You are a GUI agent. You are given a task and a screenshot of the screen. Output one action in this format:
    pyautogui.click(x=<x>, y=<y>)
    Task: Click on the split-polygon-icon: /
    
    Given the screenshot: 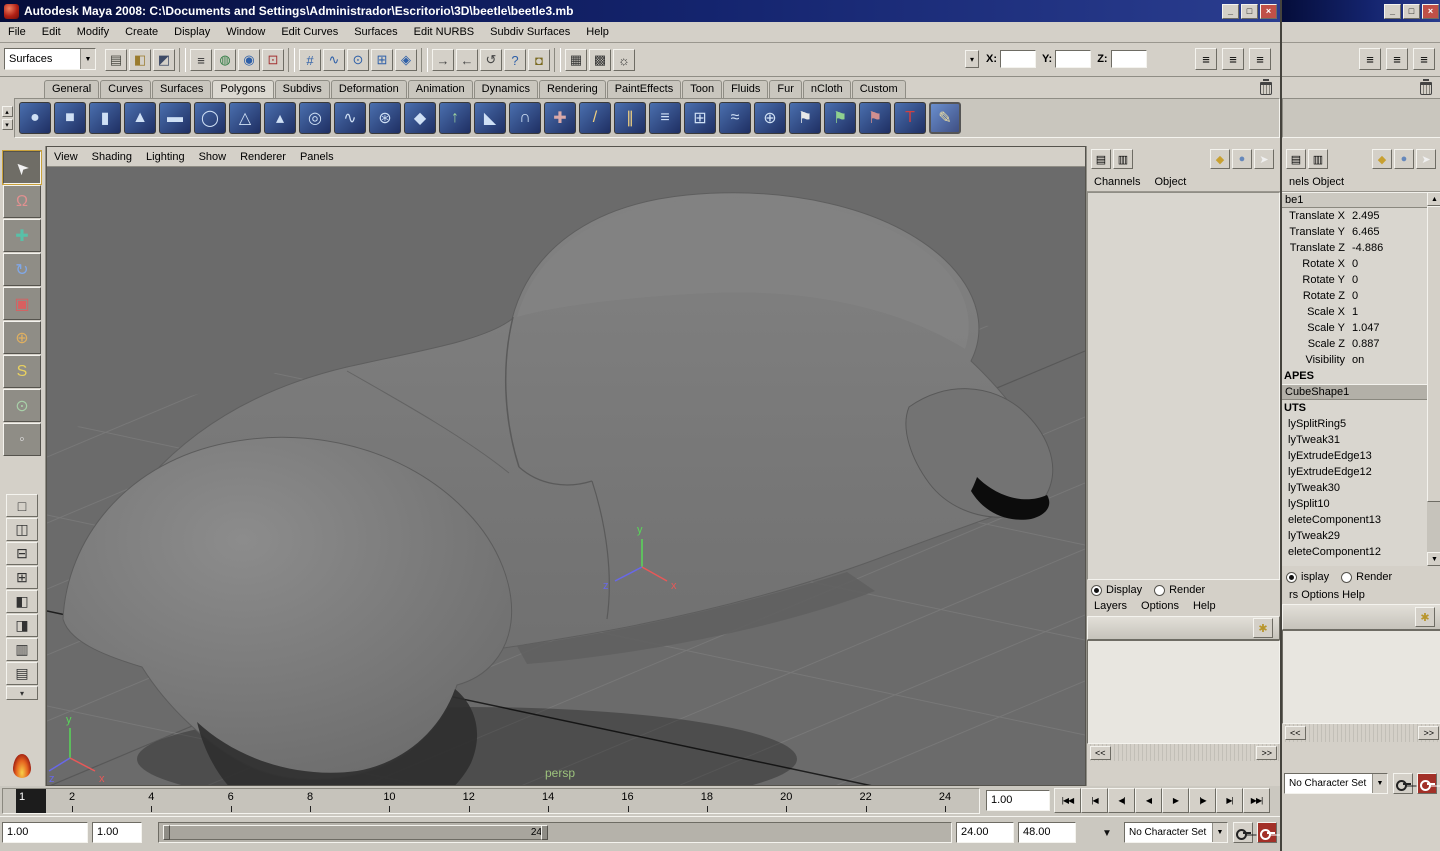 What is the action you would take?
    pyautogui.click(x=595, y=118)
    